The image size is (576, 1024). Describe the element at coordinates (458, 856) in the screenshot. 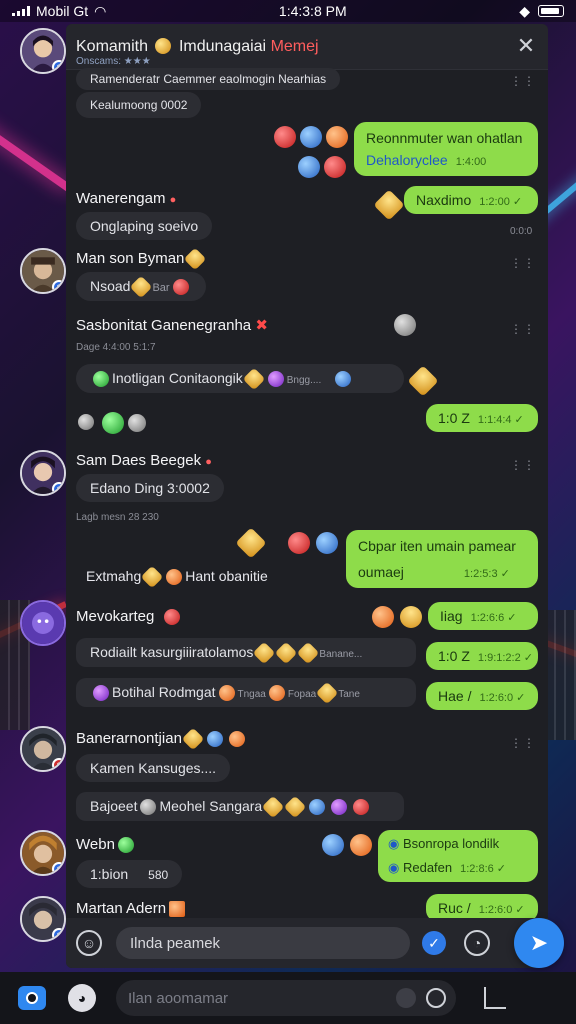

I see `outgoing-message: ◉ Bsonropa londilk ◉ Redafen 1:2:8:6 ✓` at that location.